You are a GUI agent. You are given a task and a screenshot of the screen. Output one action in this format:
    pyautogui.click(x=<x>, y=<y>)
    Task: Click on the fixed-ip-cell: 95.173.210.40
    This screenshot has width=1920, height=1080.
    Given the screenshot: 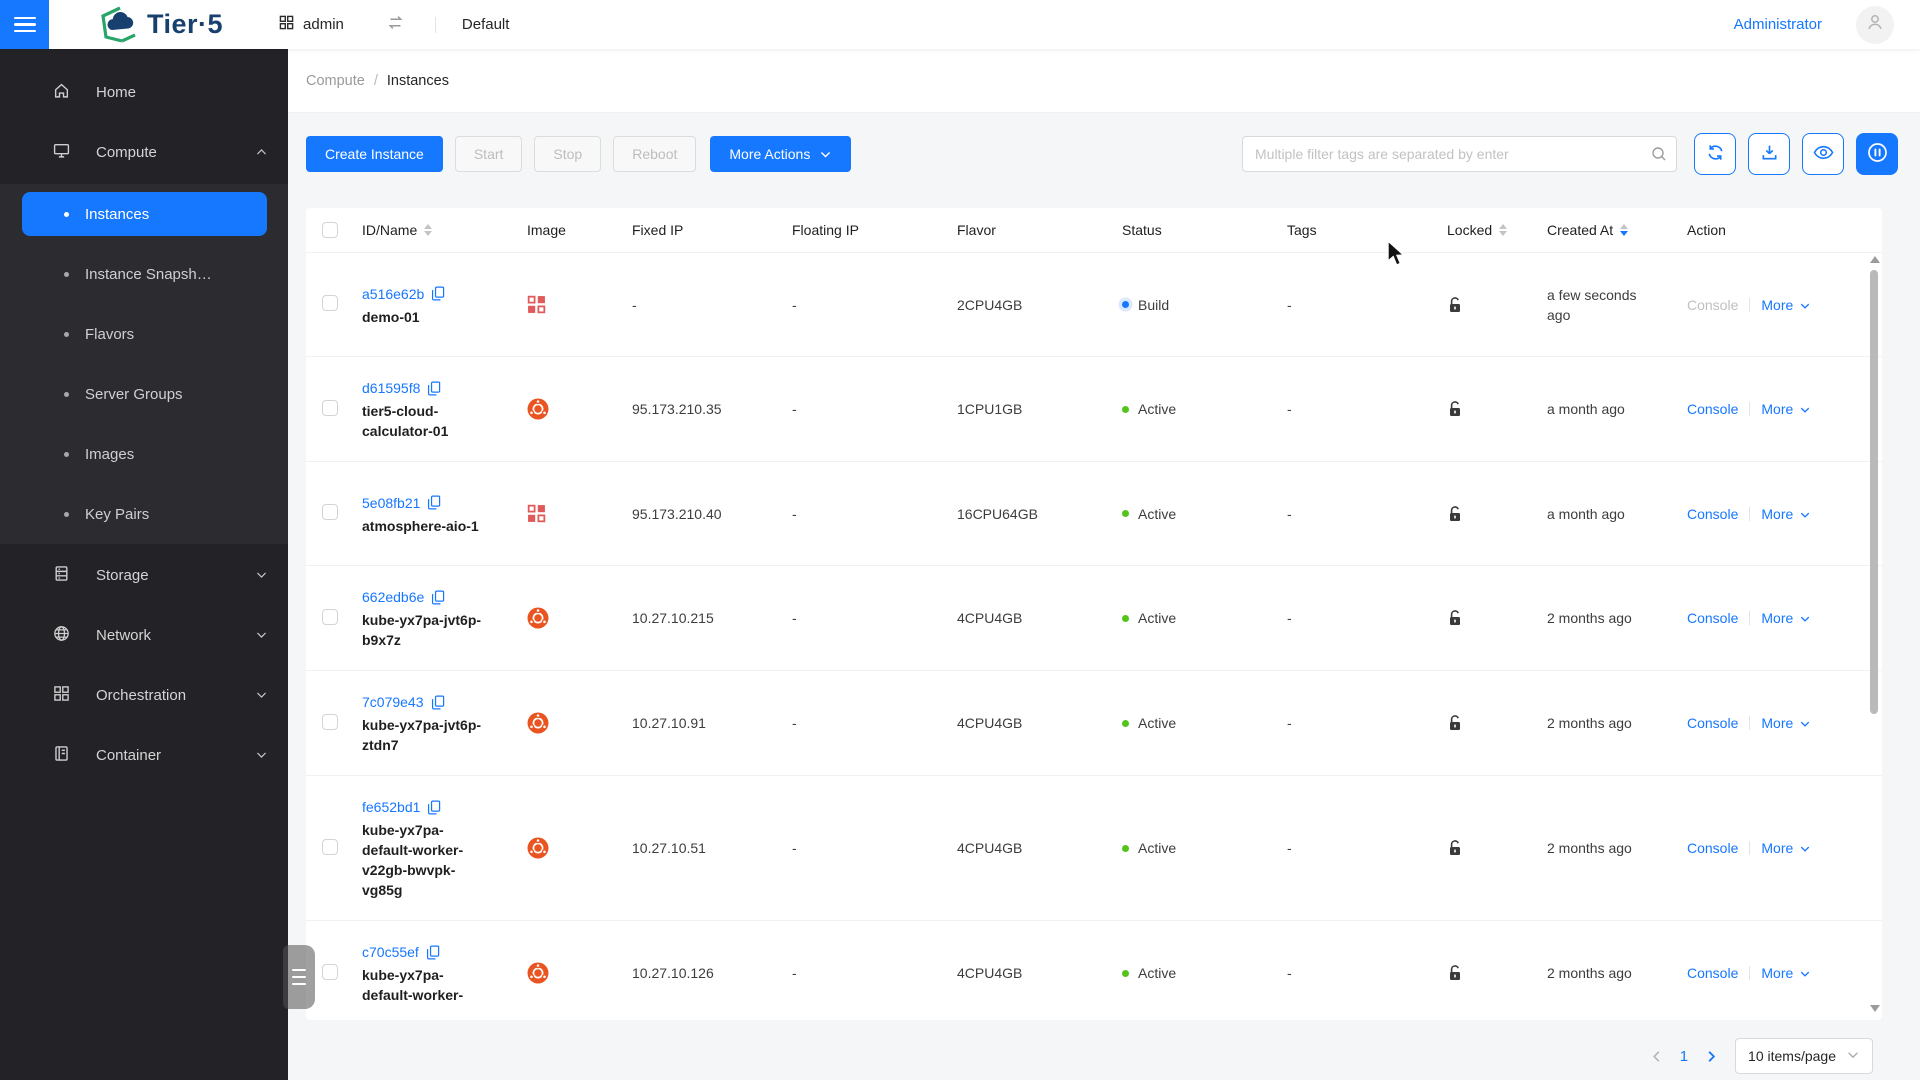 What is the action you would take?
    pyautogui.click(x=677, y=513)
    